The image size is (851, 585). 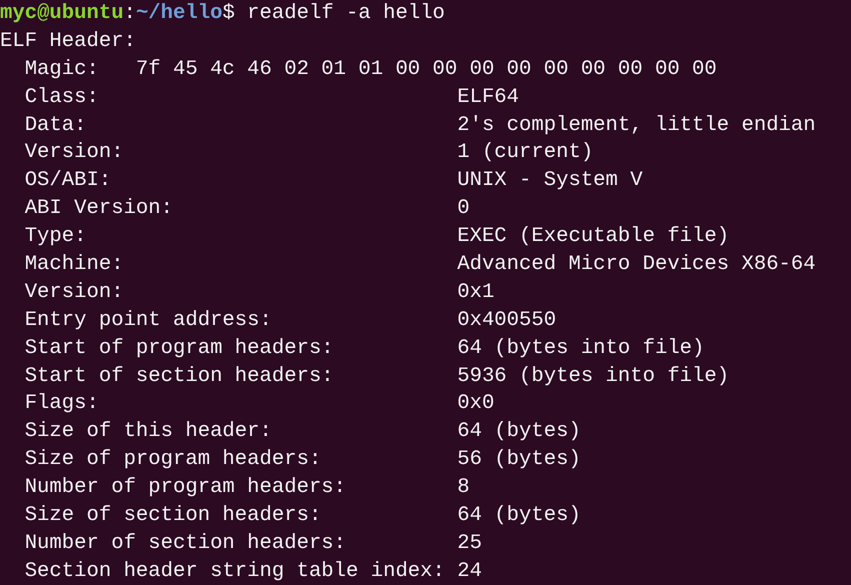 What do you see at coordinates (506, 321) in the screenshot?
I see `field-value: 0x400550` at bounding box center [506, 321].